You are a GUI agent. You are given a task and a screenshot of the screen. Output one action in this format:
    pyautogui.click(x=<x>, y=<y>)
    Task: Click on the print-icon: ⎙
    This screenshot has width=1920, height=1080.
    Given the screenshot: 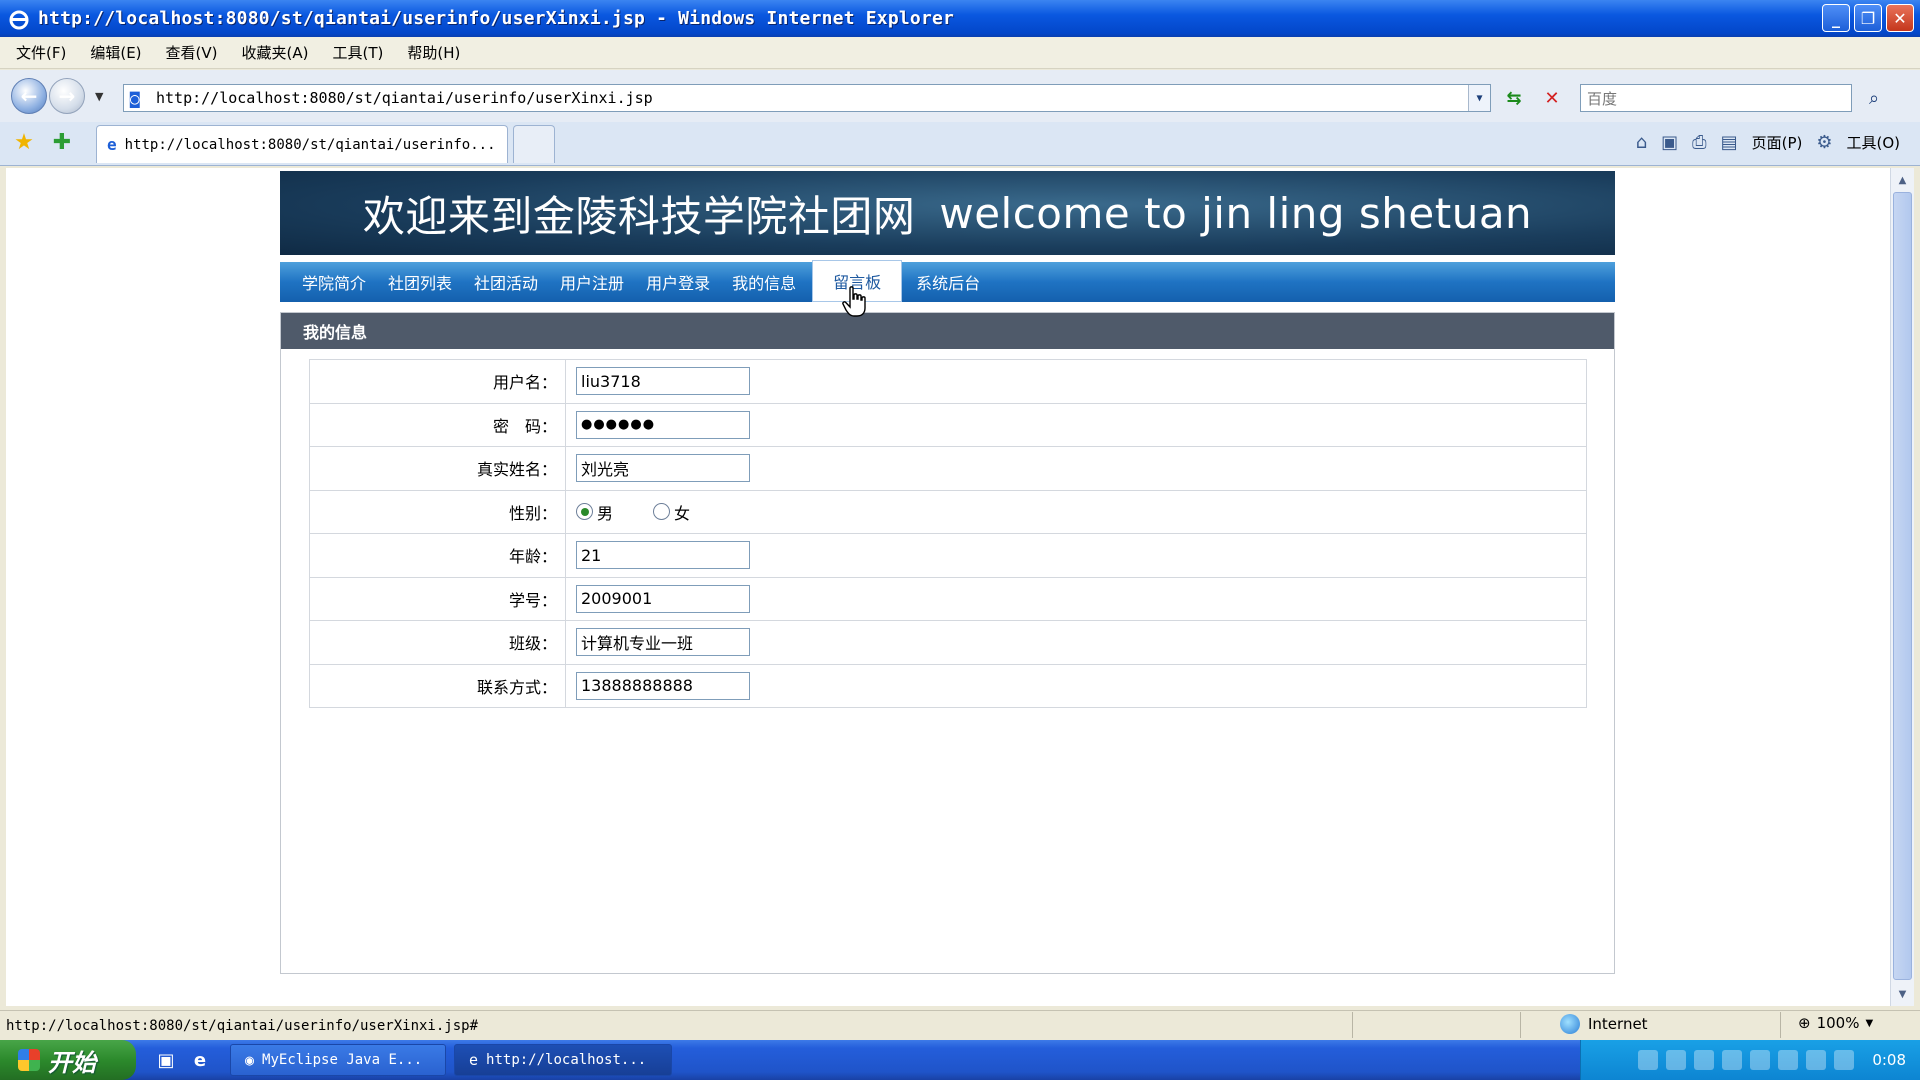 What is the action you would take?
    pyautogui.click(x=1699, y=142)
    